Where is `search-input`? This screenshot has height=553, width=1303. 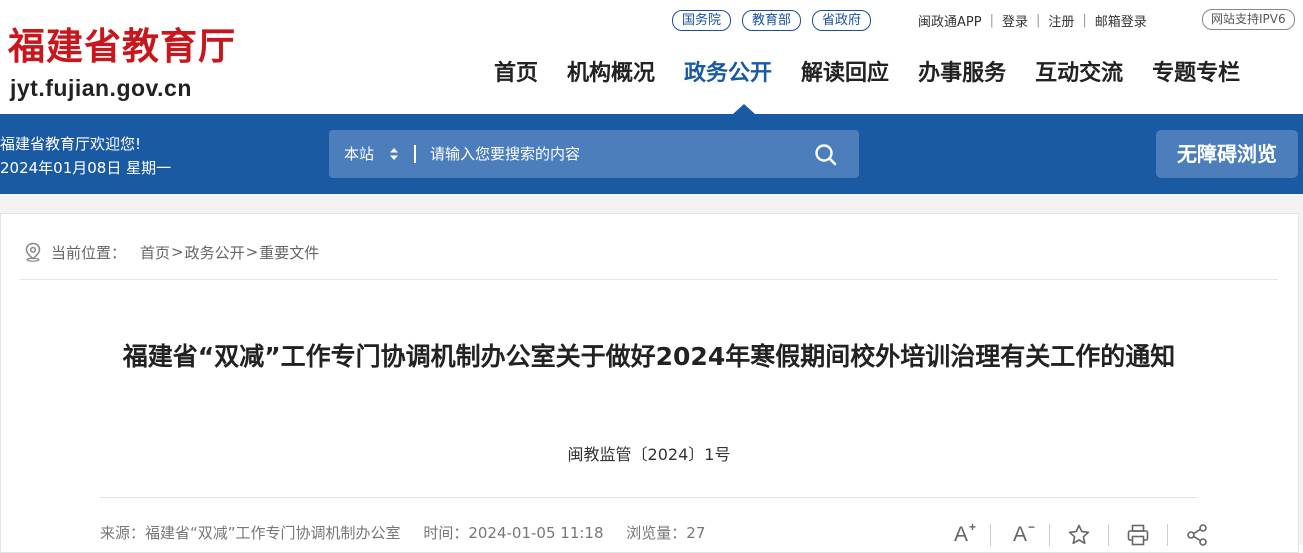 search-input is located at coordinates (615, 154).